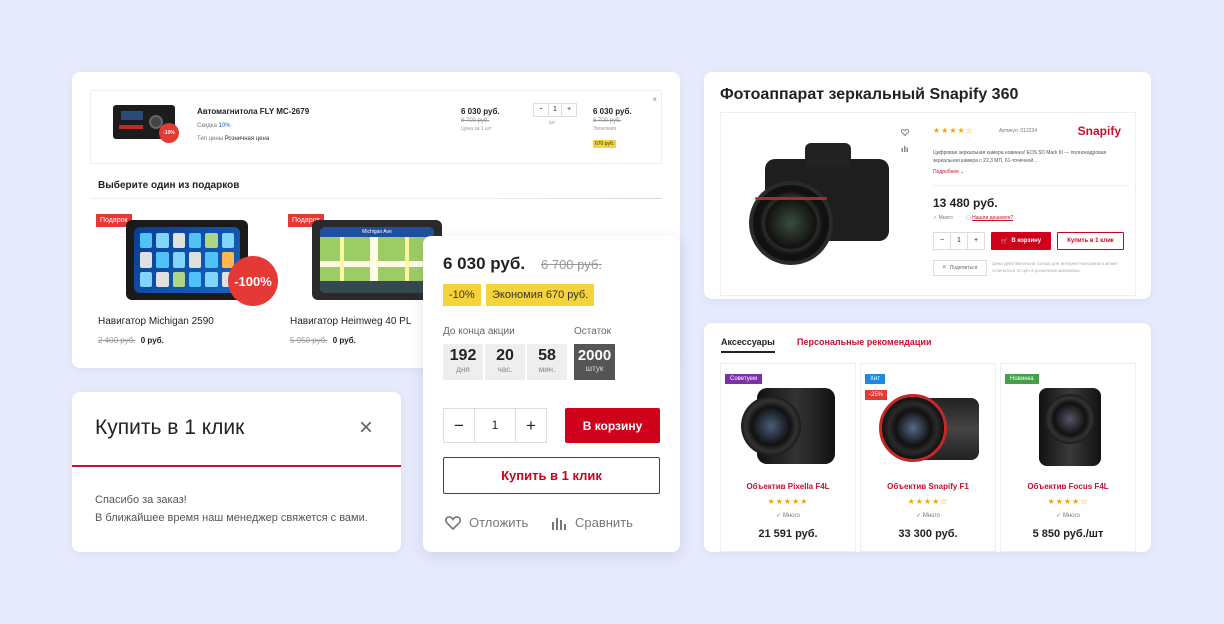 The width and height of the screenshot is (1224, 624). What do you see at coordinates (479, 331) in the screenshot?
I see `countdown-label: До конца акции` at bounding box center [479, 331].